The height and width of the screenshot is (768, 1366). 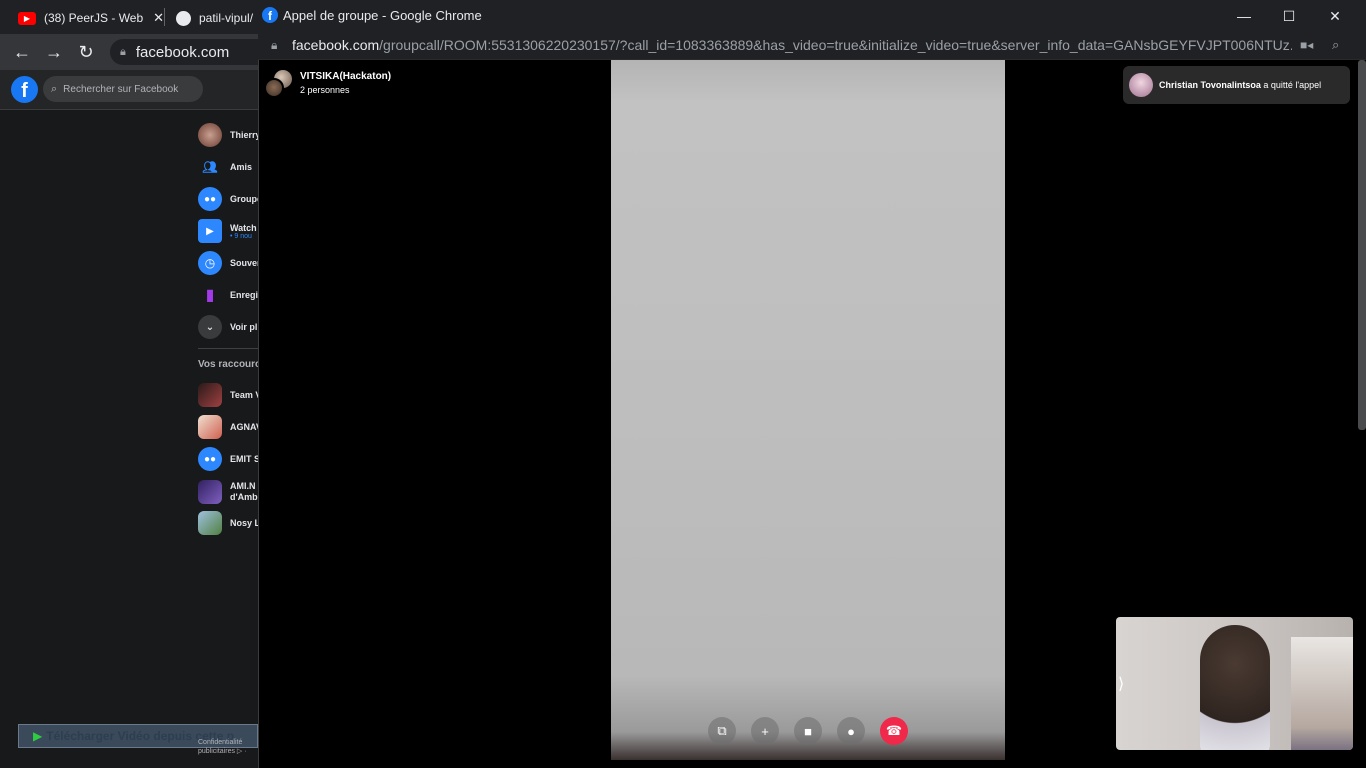 I want to click on add-person-icon: +, so click(x=765, y=731).